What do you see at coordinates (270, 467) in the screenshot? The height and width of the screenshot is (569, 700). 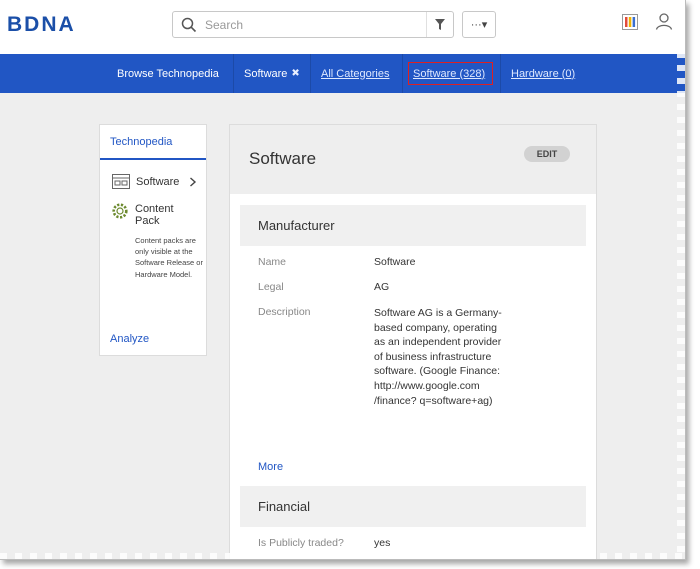 I see `more-link: More` at bounding box center [270, 467].